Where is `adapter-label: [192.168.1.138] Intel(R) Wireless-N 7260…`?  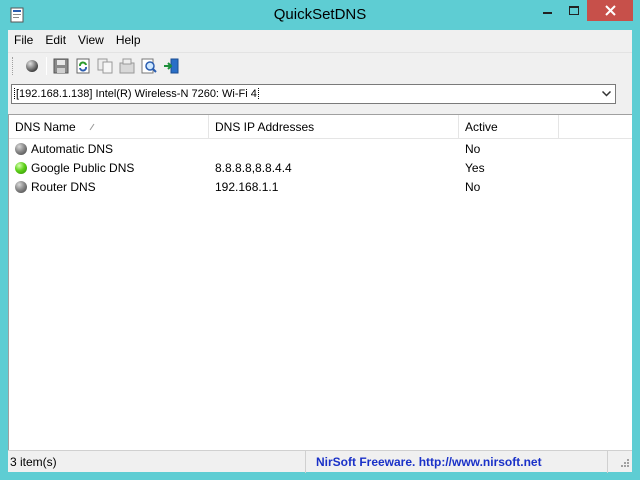 adapter-label: [192.168.1.138] Intel(R) Wireless-N 7260… is located at coordinates (136, 94).